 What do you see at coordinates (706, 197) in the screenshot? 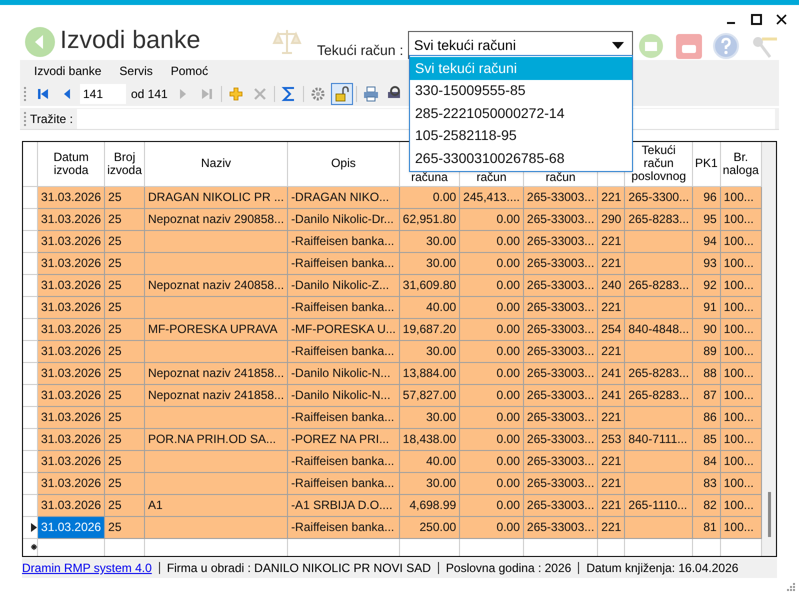
I see `table-cell: 96` at bounding box center [706, 197].